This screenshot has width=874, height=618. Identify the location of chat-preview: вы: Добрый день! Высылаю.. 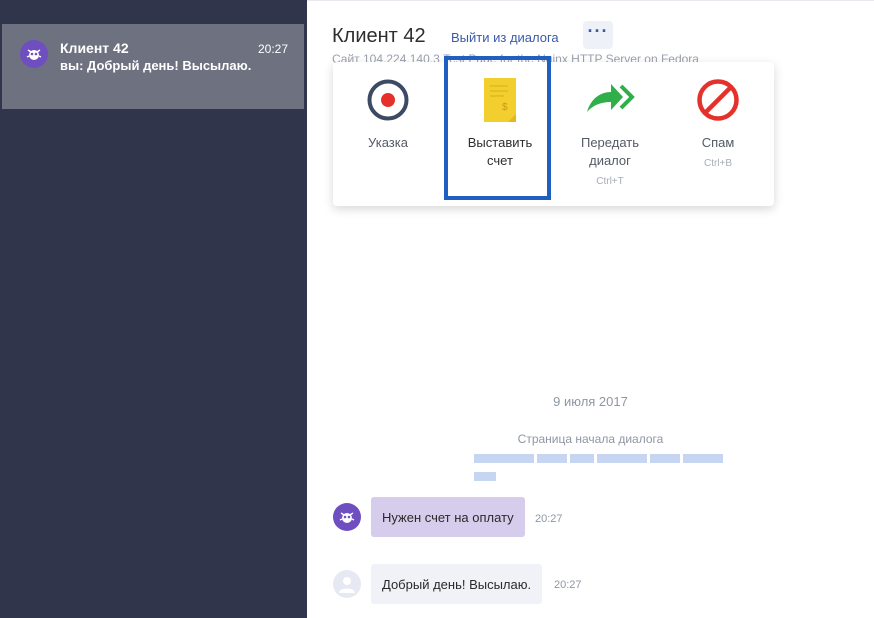
(156, 65).